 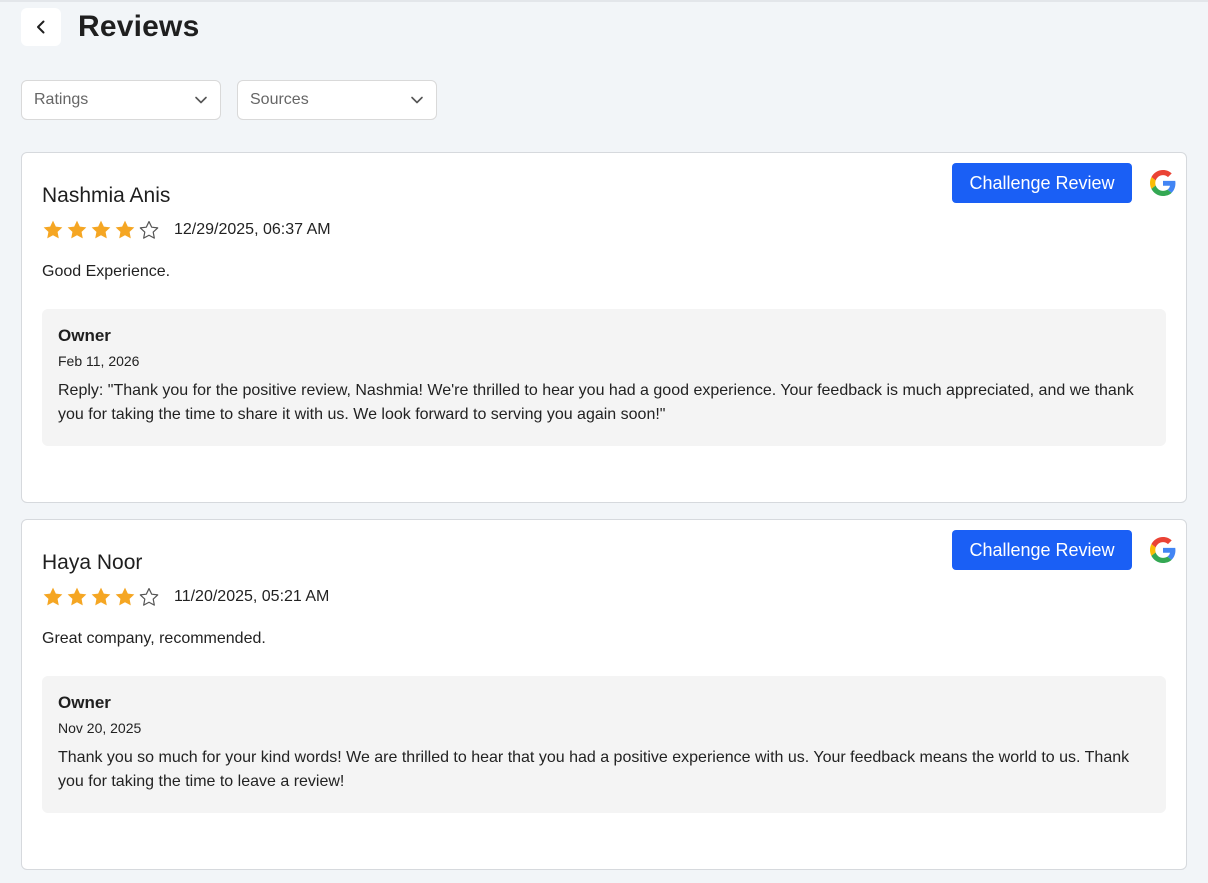 I want to click on reply-date: Nov 20, 2025, so click(x=100, y=728).